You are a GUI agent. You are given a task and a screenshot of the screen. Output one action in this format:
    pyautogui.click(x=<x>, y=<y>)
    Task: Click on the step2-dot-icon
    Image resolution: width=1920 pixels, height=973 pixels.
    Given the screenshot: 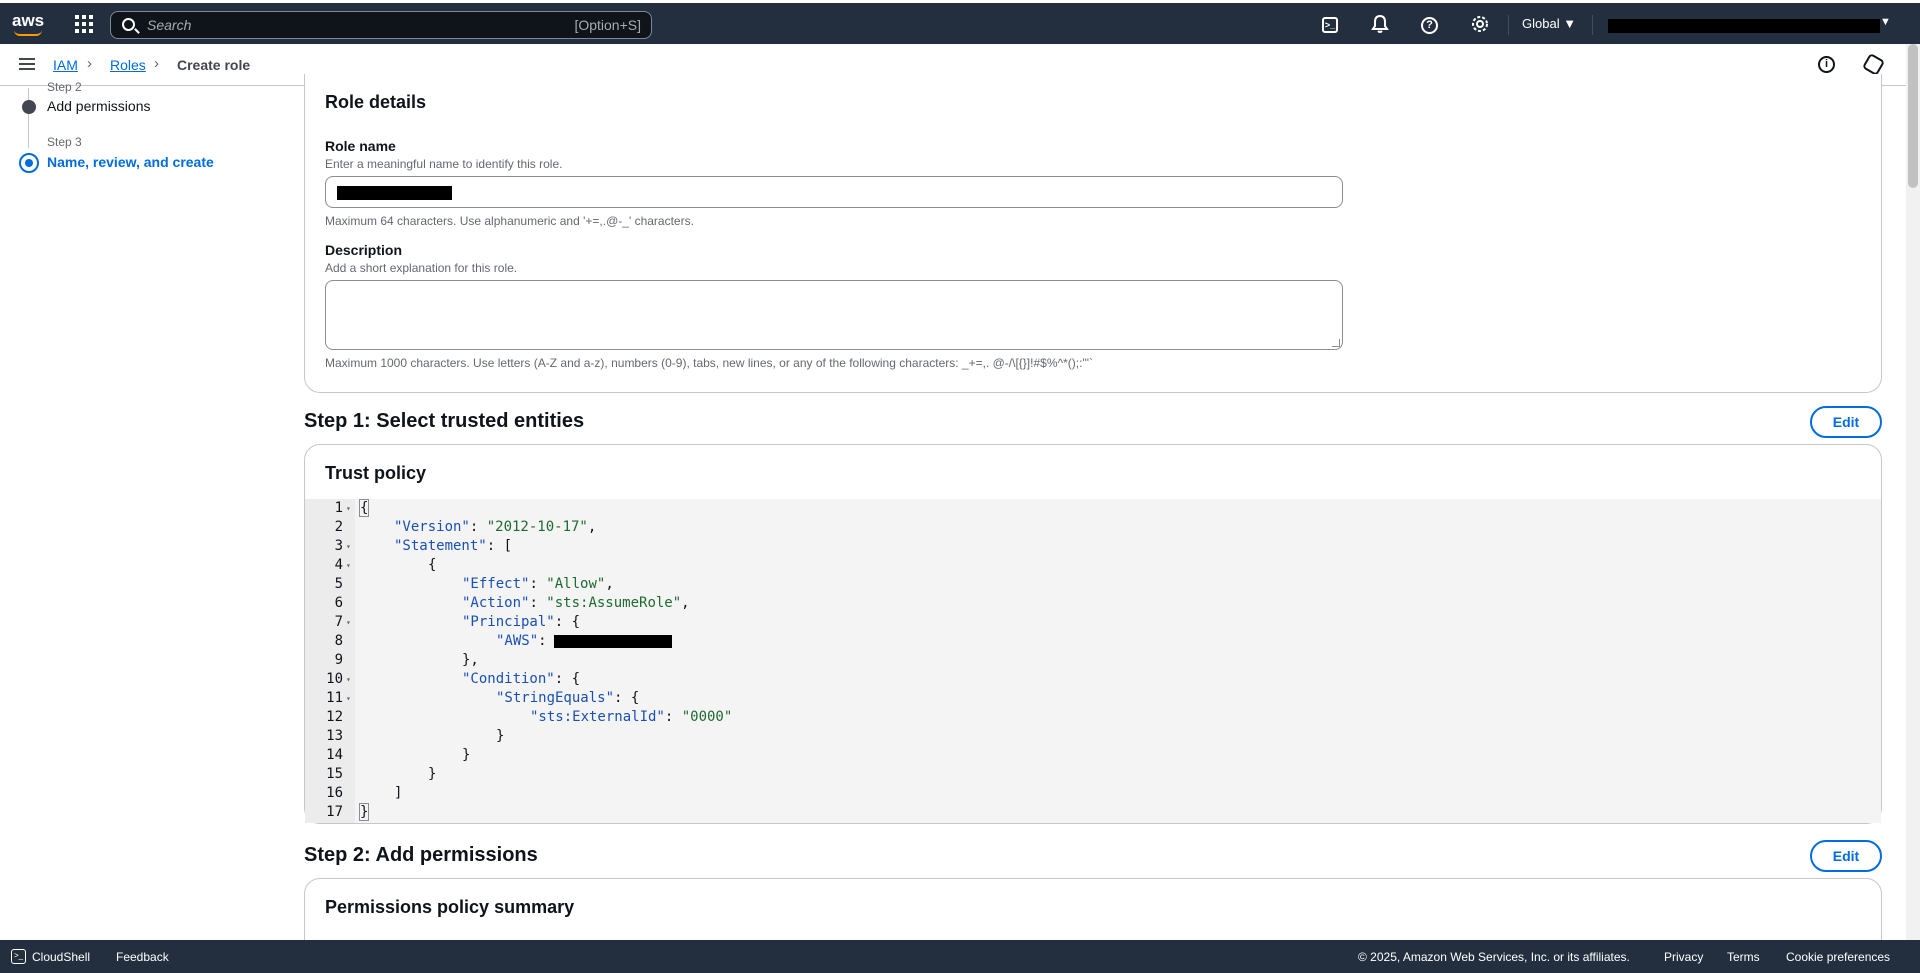 What is the action you would take?
    pyautogui.click(x=29, y=107)
    